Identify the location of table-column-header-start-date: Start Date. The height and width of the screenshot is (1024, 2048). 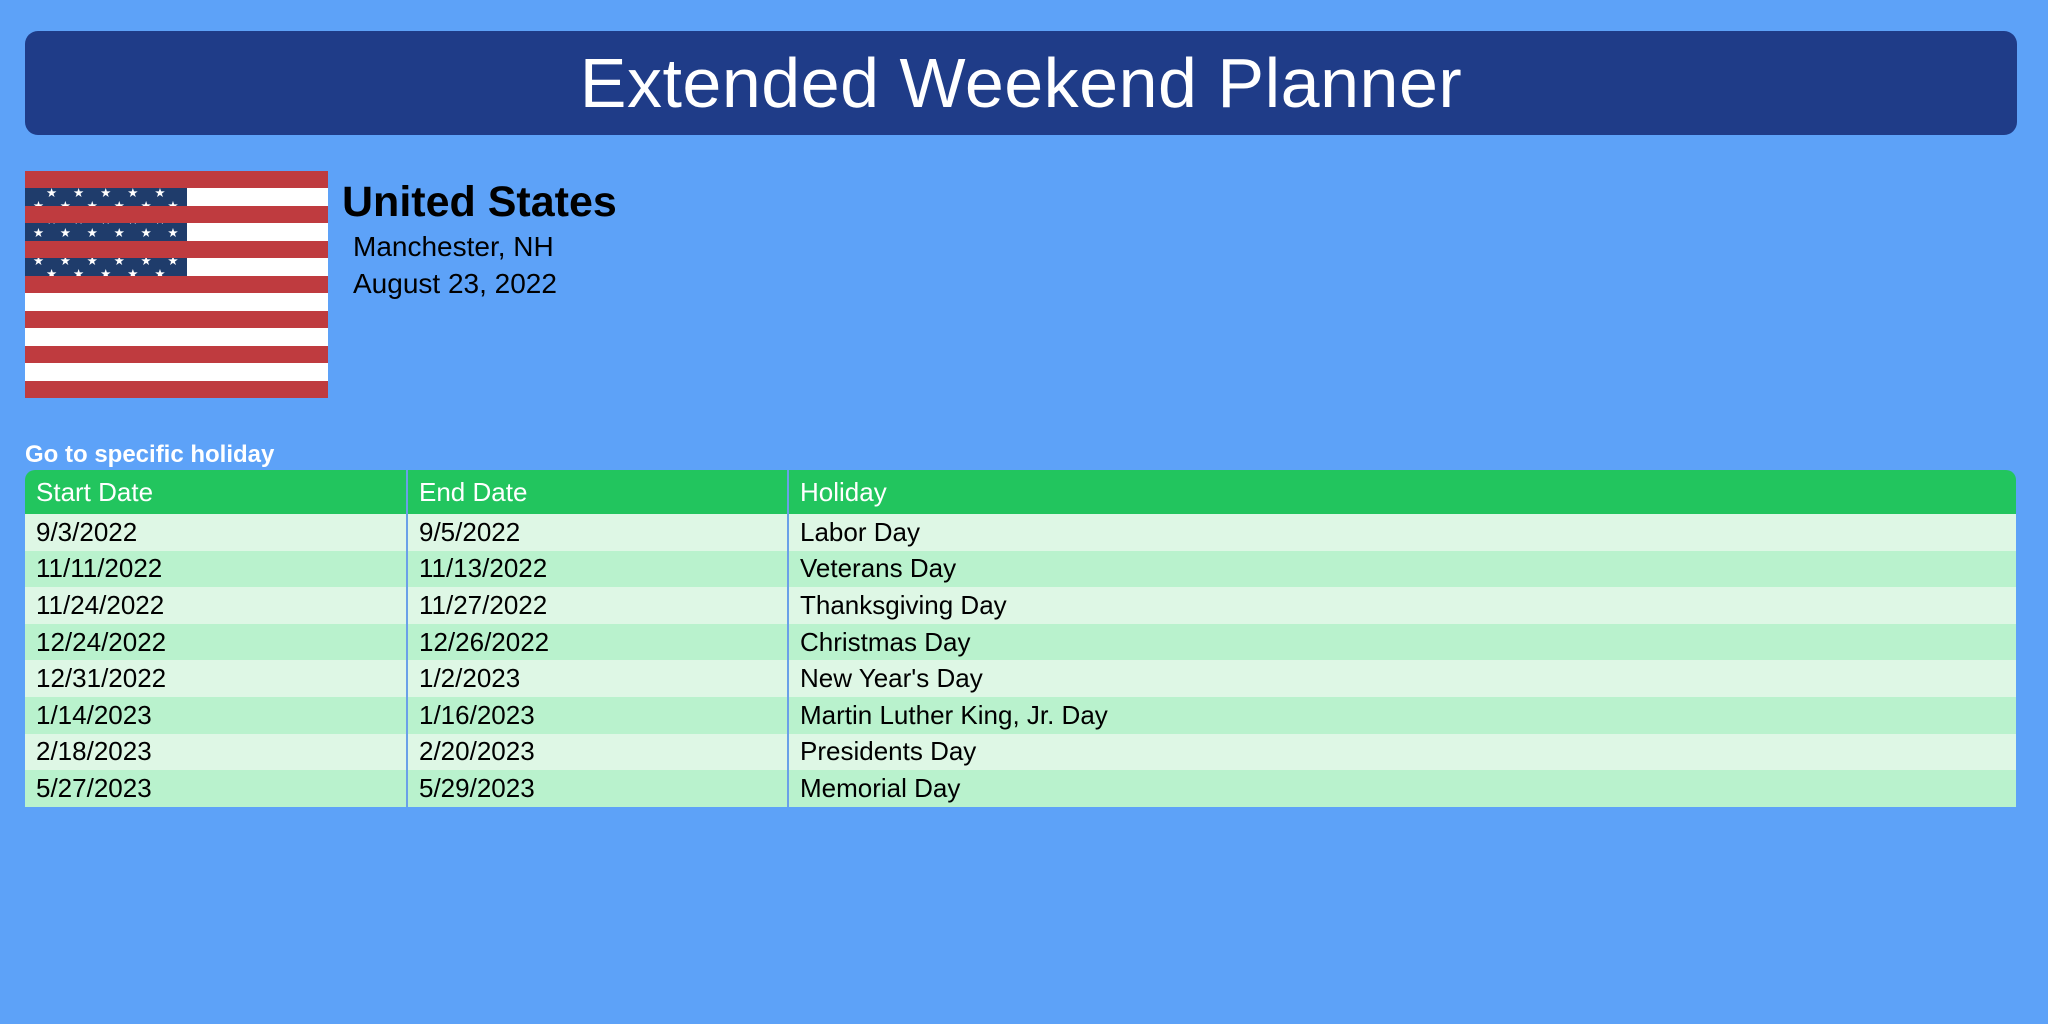
(215, 492).